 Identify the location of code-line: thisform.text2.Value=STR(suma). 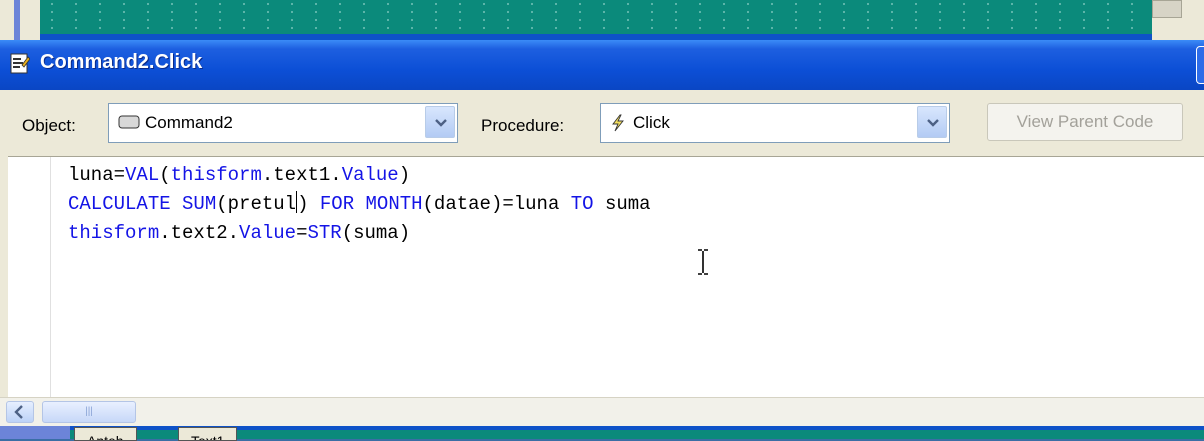
(239, 233).